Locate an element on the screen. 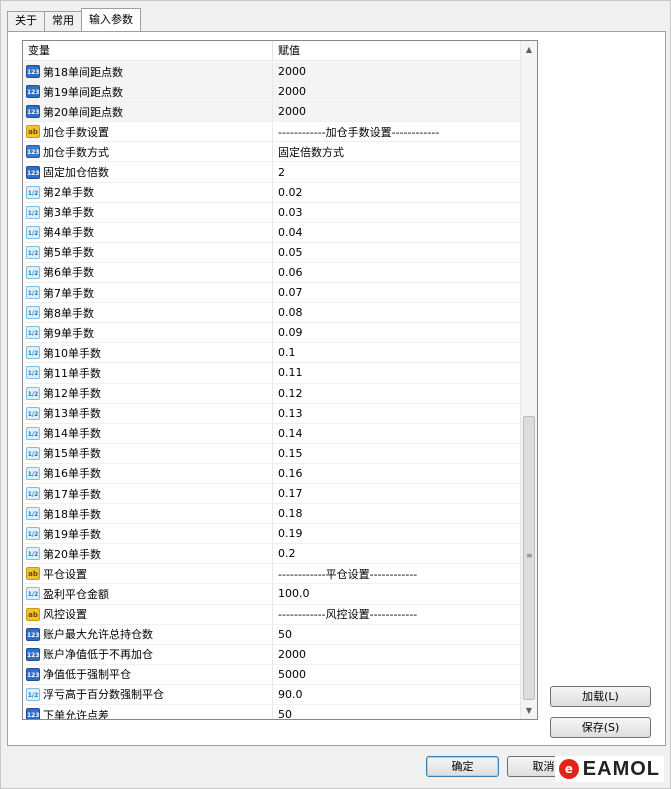  value-cell: 100.0 is located at coordinates (396, 593).